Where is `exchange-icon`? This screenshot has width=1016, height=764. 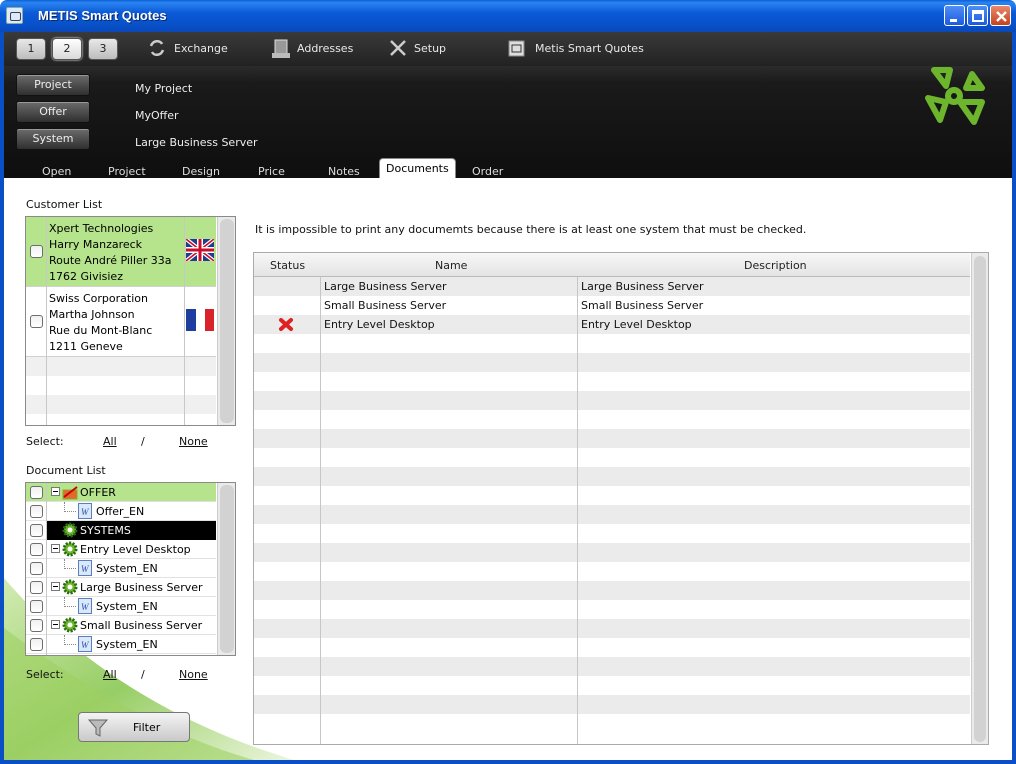 exchange-icon is located at coordinates (157, 48).